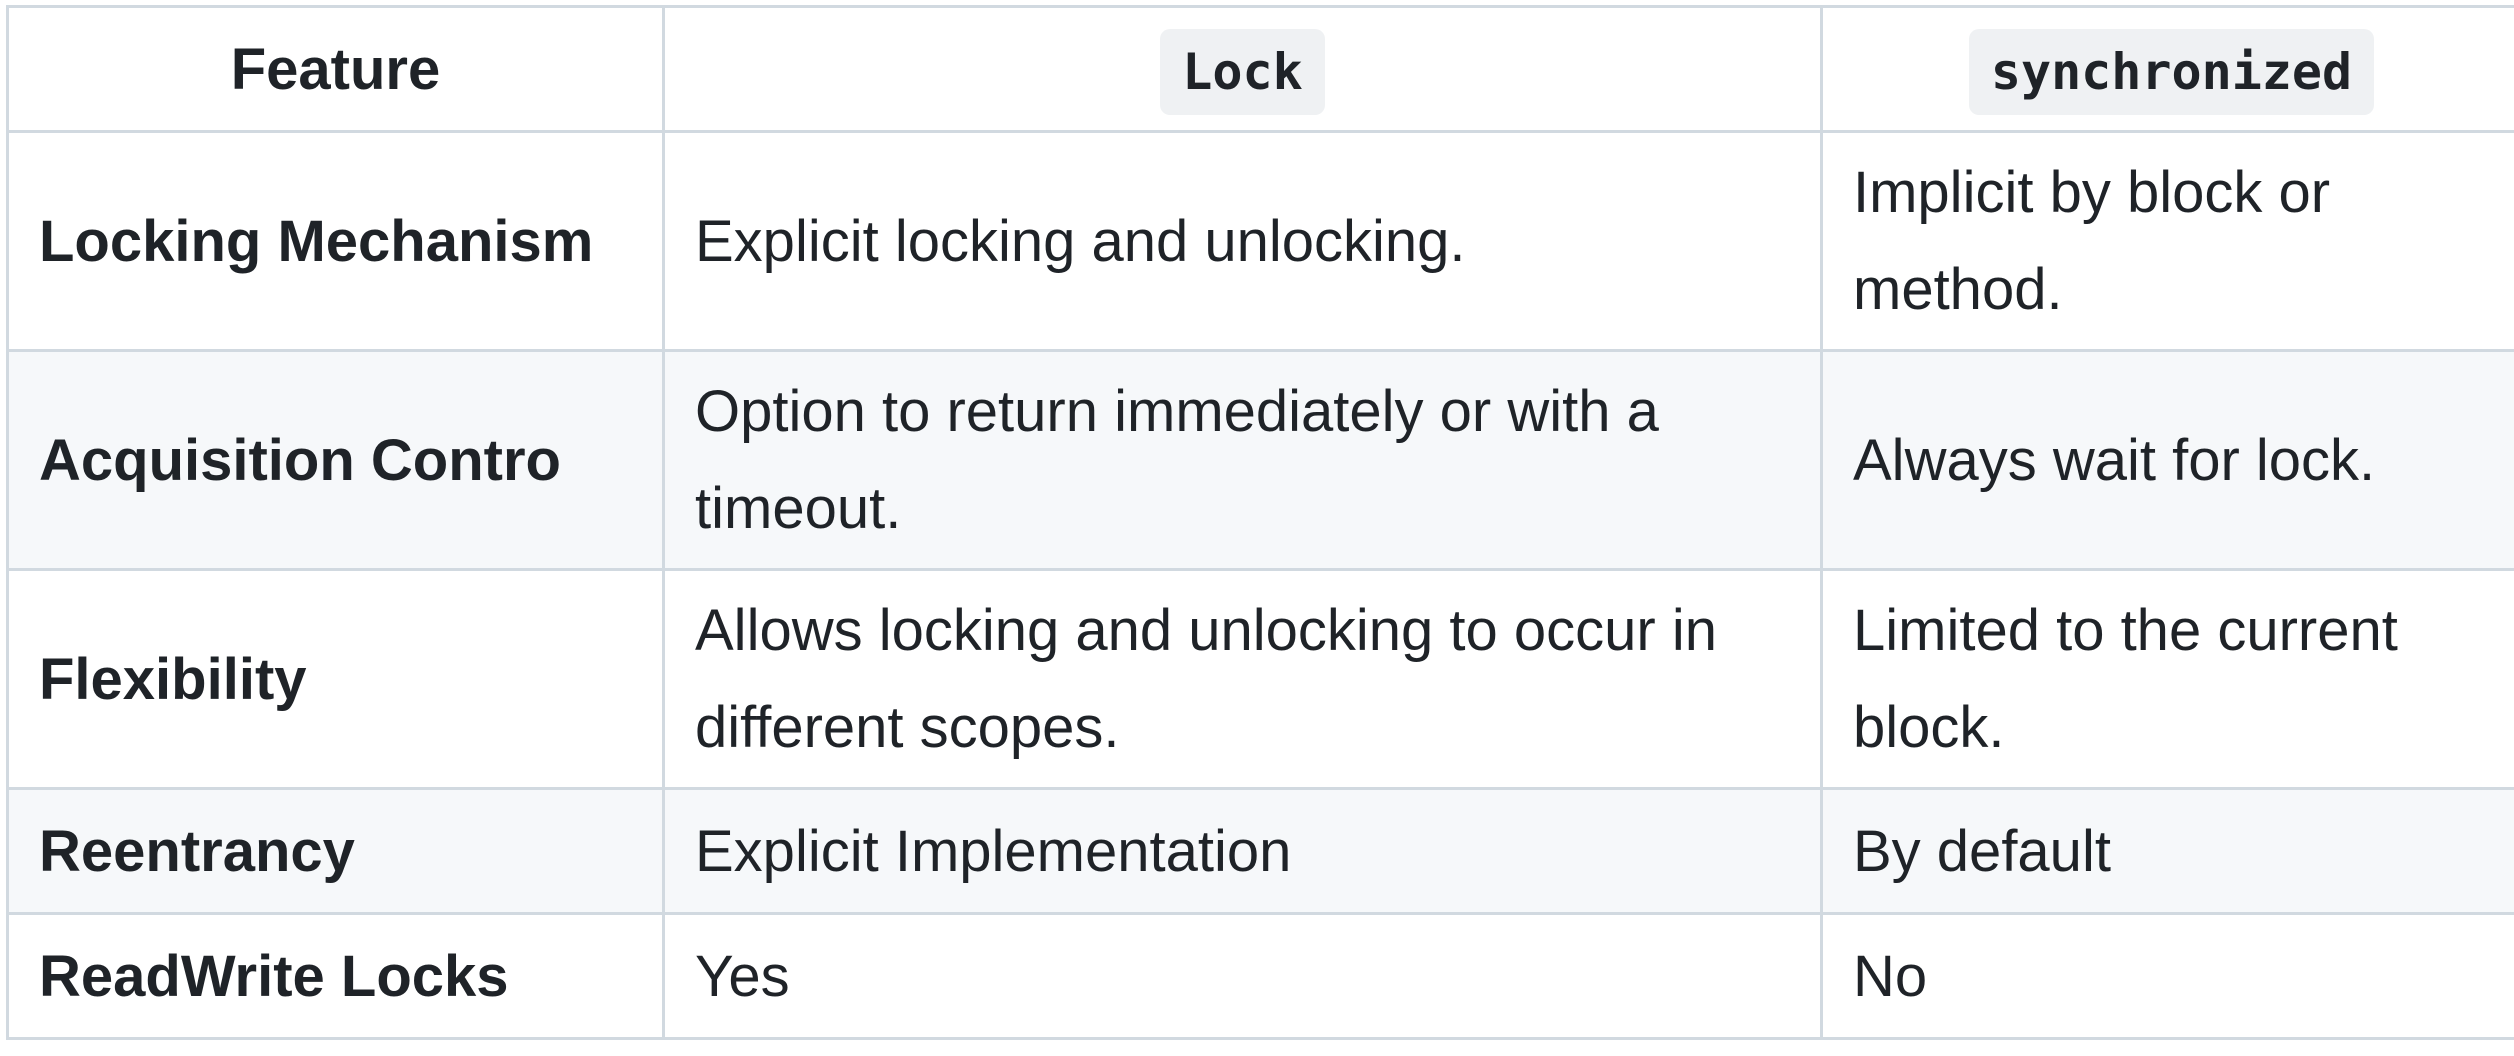  I want to click on table-header: Feature Lock synchronized, so click(1260, 69).